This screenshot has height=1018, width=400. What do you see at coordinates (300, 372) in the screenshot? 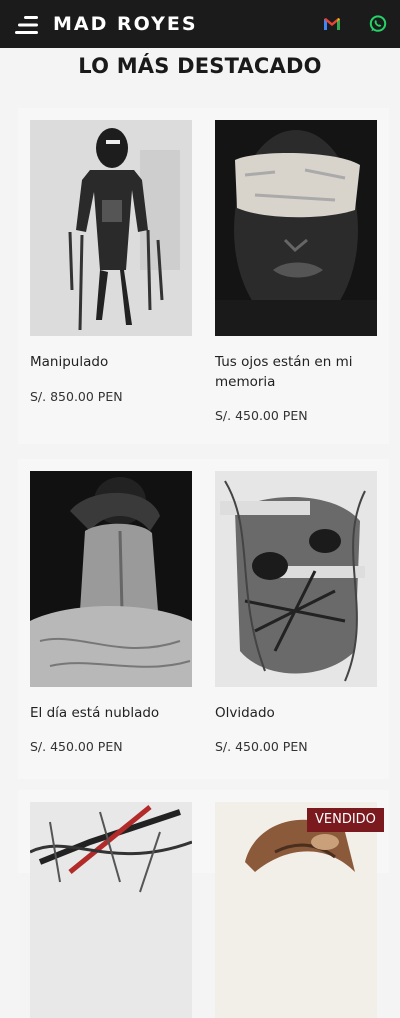
I see `product-title: Tus ojos están en mi memoria` at bounding box center [300, 372].